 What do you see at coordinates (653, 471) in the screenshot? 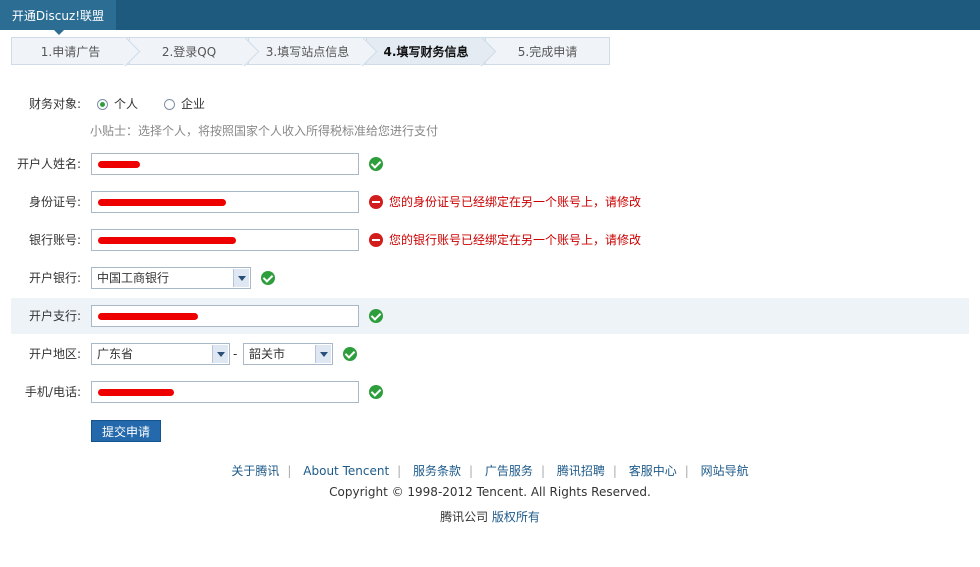
I see `footer-link-support: 客服中心` at bounding box center [653, 471].